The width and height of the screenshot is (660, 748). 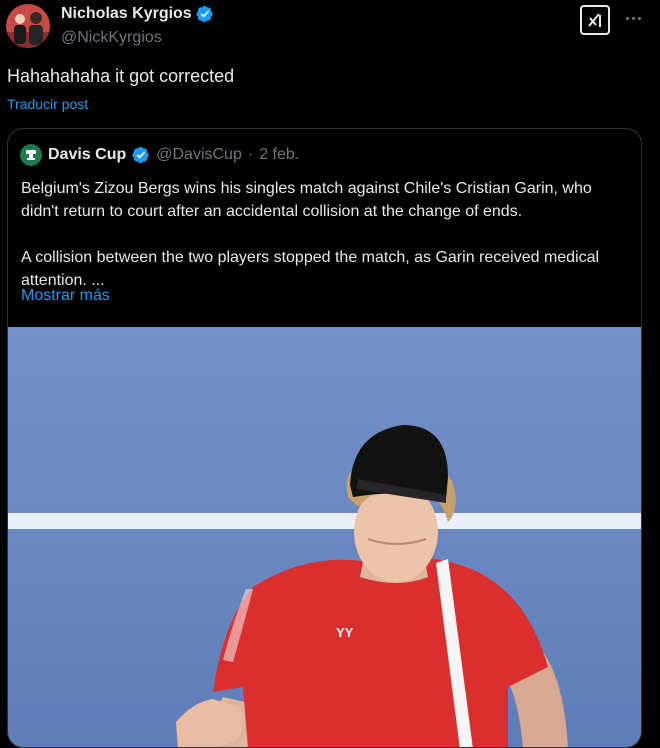 I want to click on quoted-header: Davis Cup @DavisCup · 2 feb., so click(x=159, y=155).